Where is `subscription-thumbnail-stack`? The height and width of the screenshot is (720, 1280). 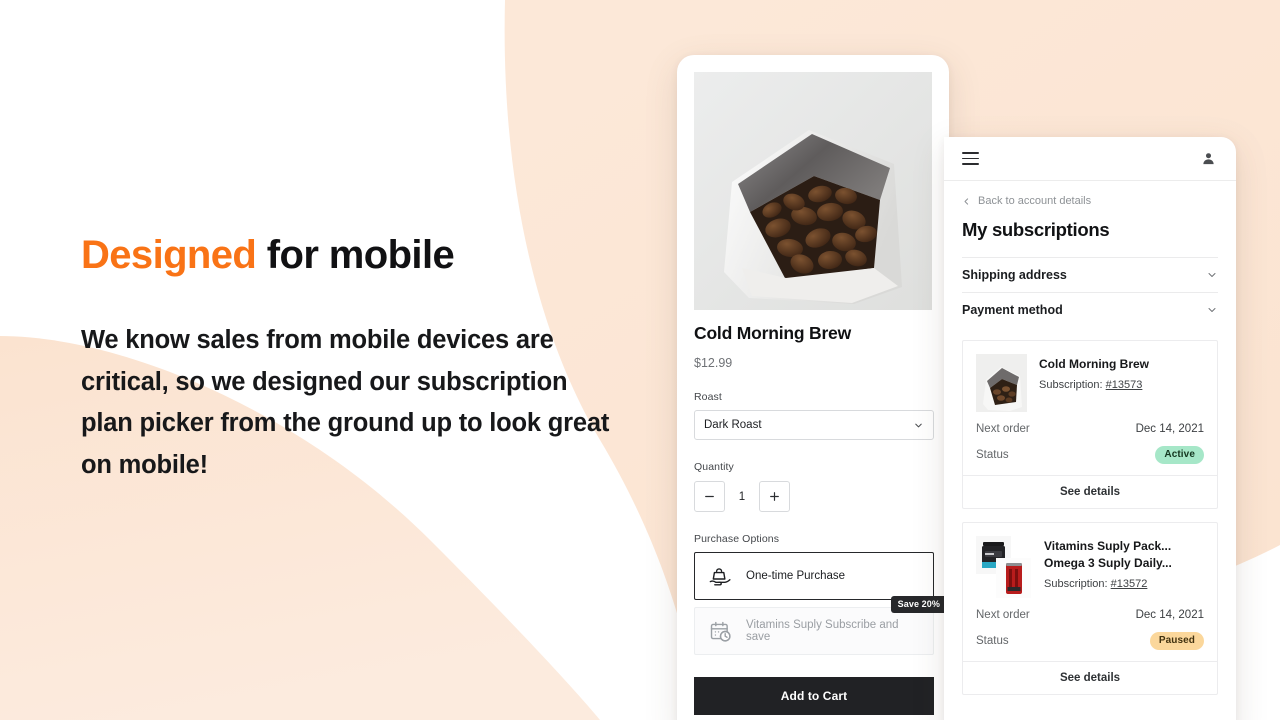 subscription-thumbnail-stack is located at coordinates (1004, 567).